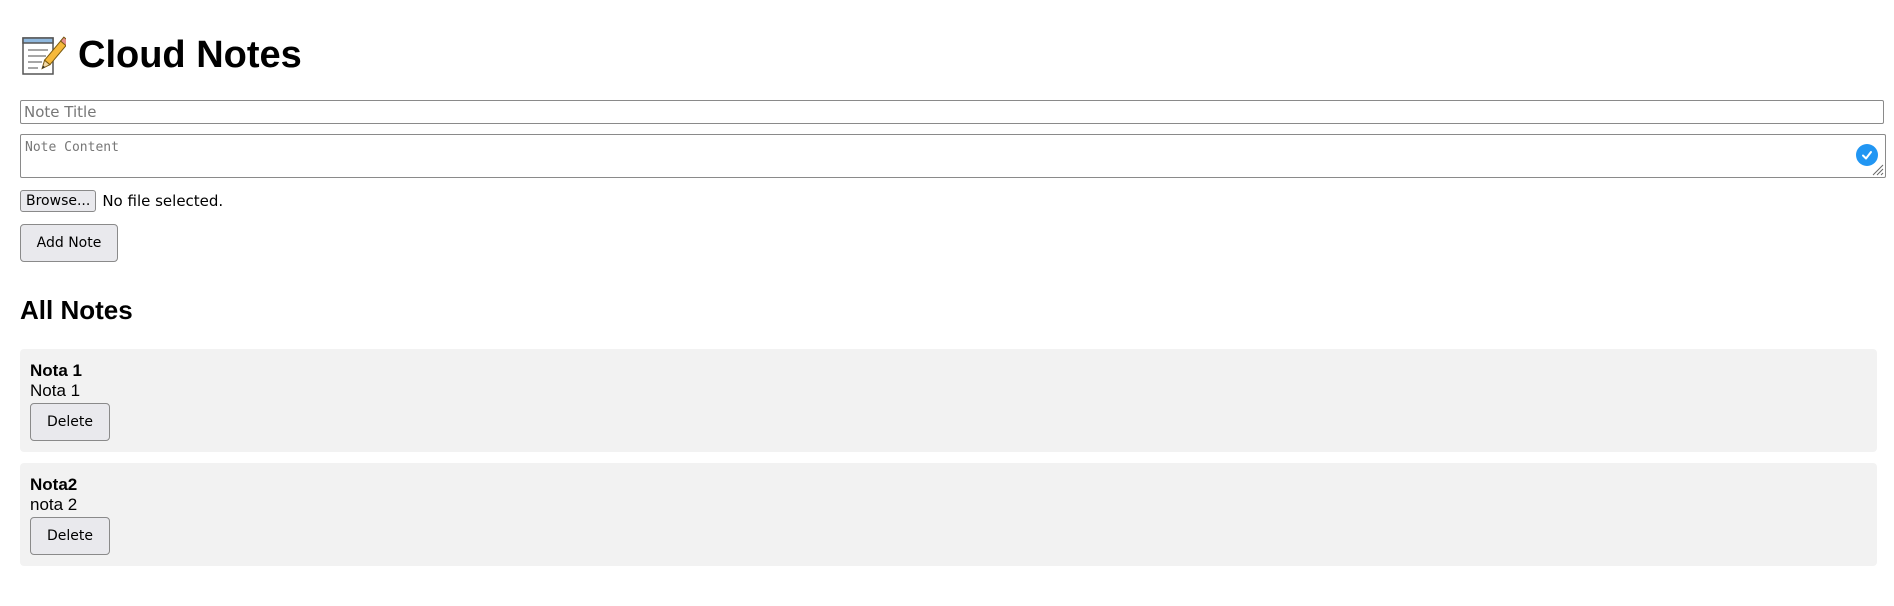 This screenshot has height=606, width=1894. What do you see at coordinates (56, 370) in the screenshot?
I see `note-title: Nota 1` at bounding box center [56, 370].